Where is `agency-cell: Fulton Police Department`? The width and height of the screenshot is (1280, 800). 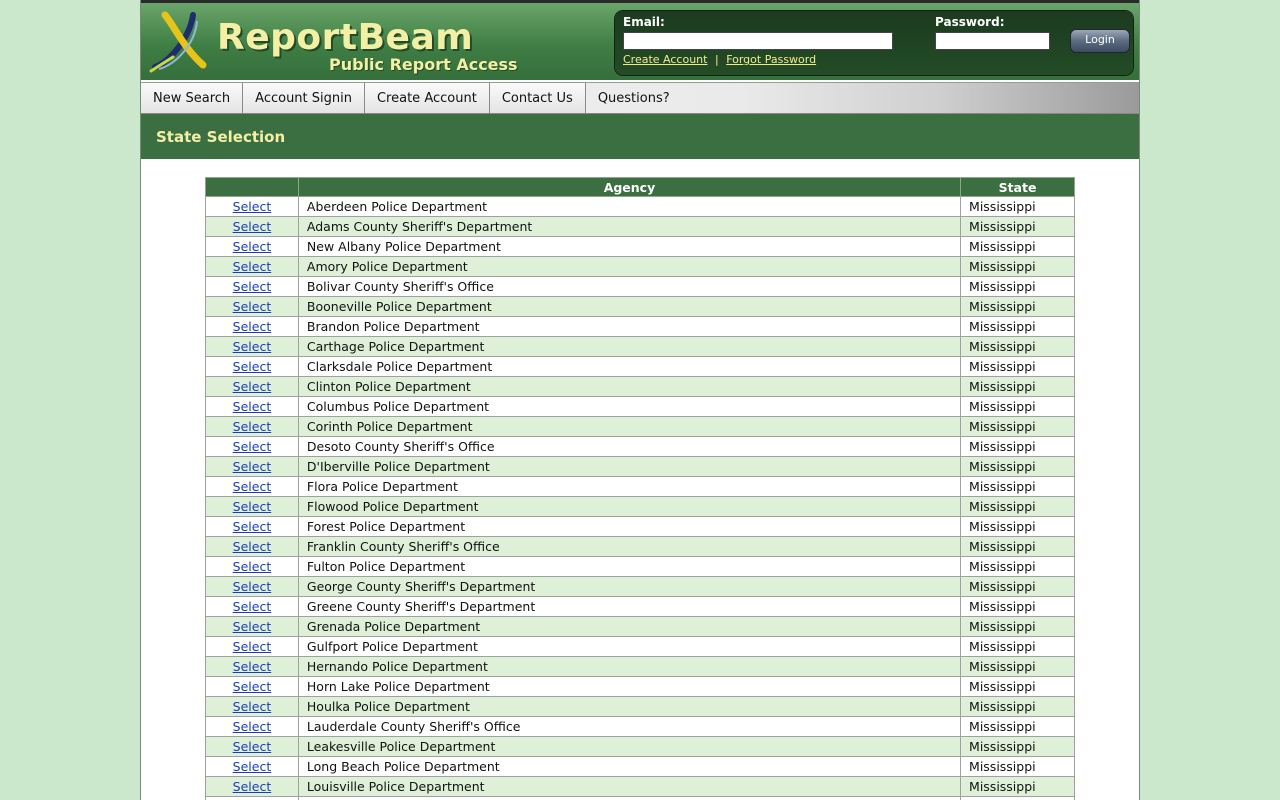 agency-cell: Fulton Police Department is located at coordinates (629, 566).